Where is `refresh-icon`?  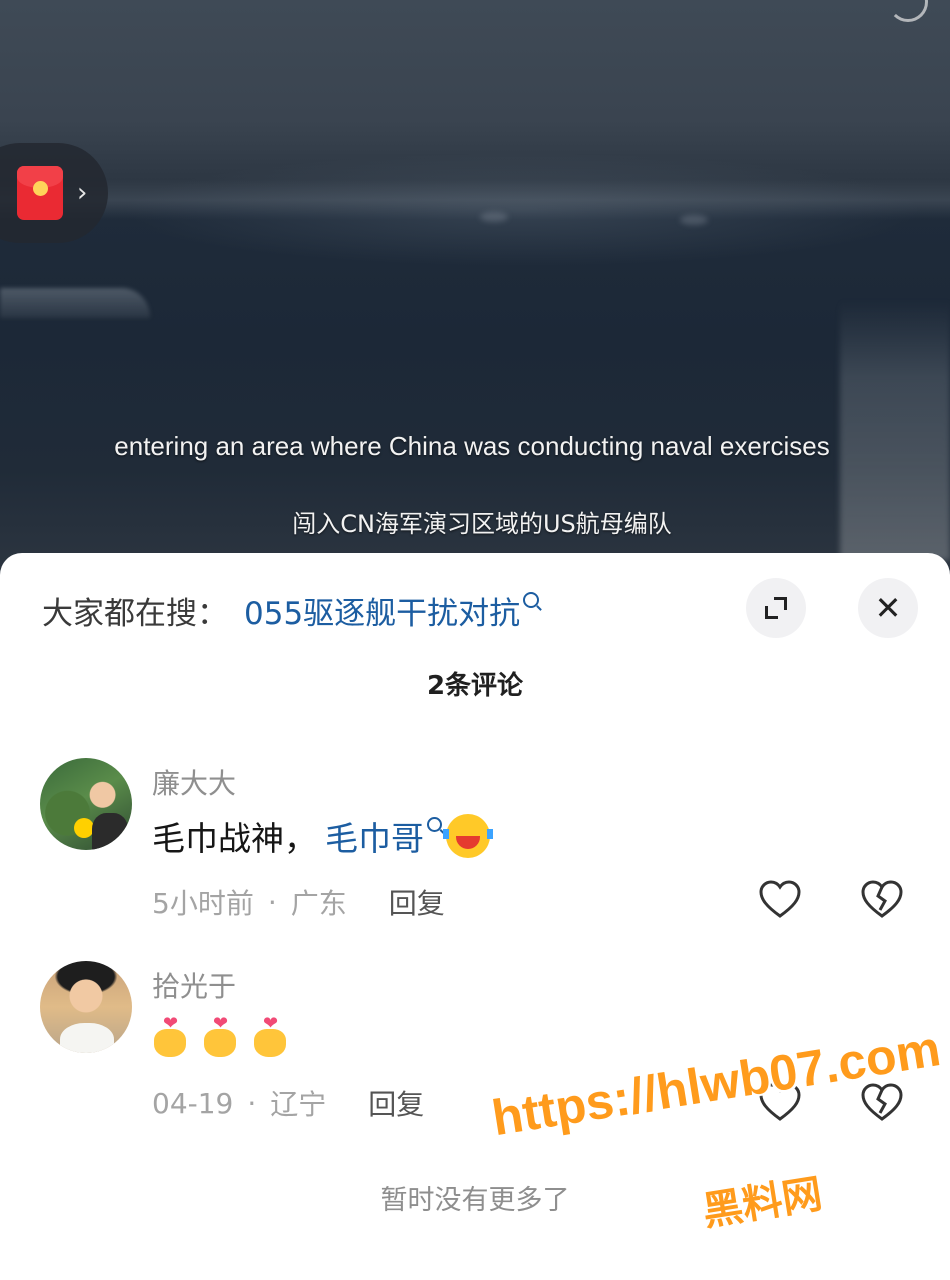
refresh-icon is located at coordinates (908, 11).